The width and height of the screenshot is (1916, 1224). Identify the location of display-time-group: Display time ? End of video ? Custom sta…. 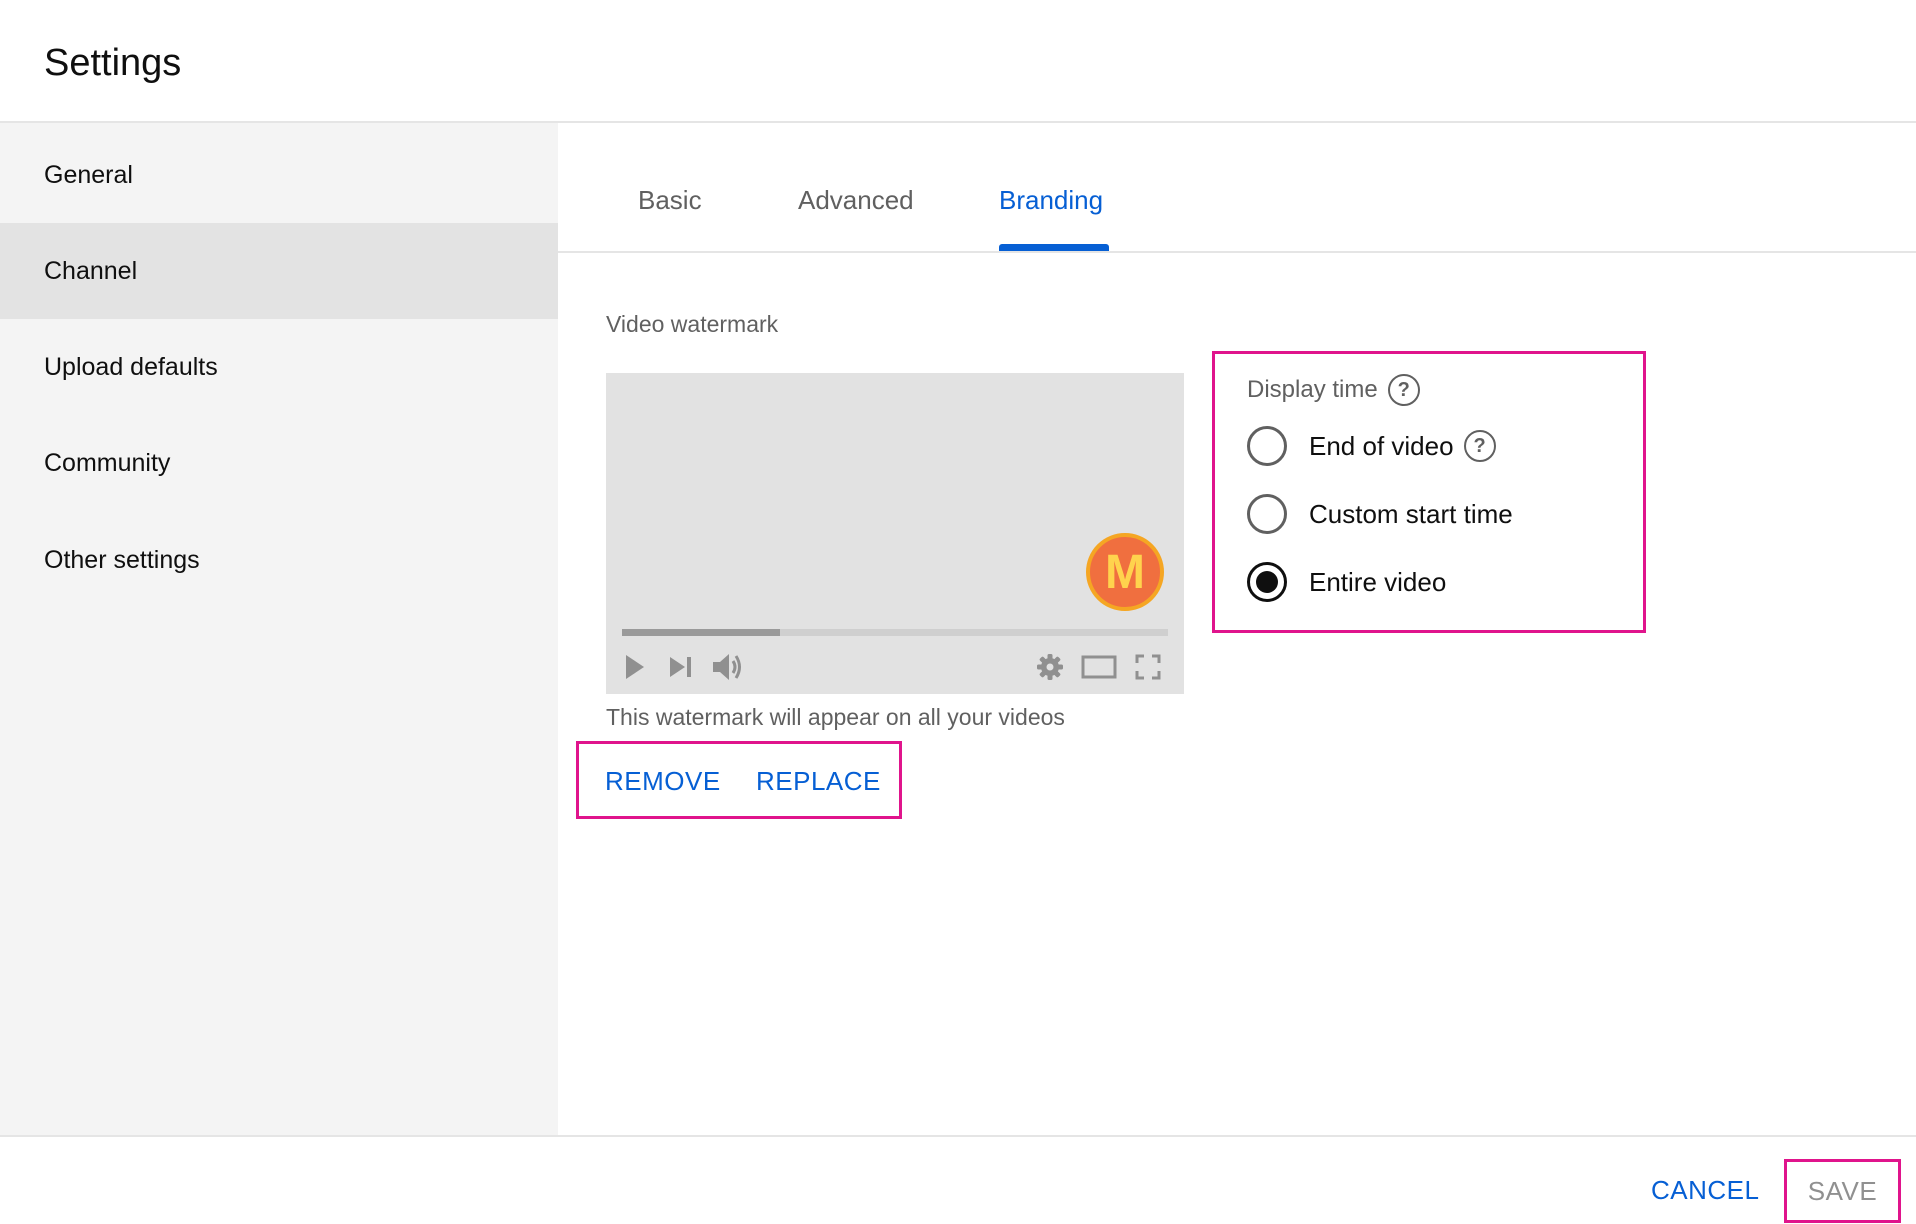
(1429, 492).